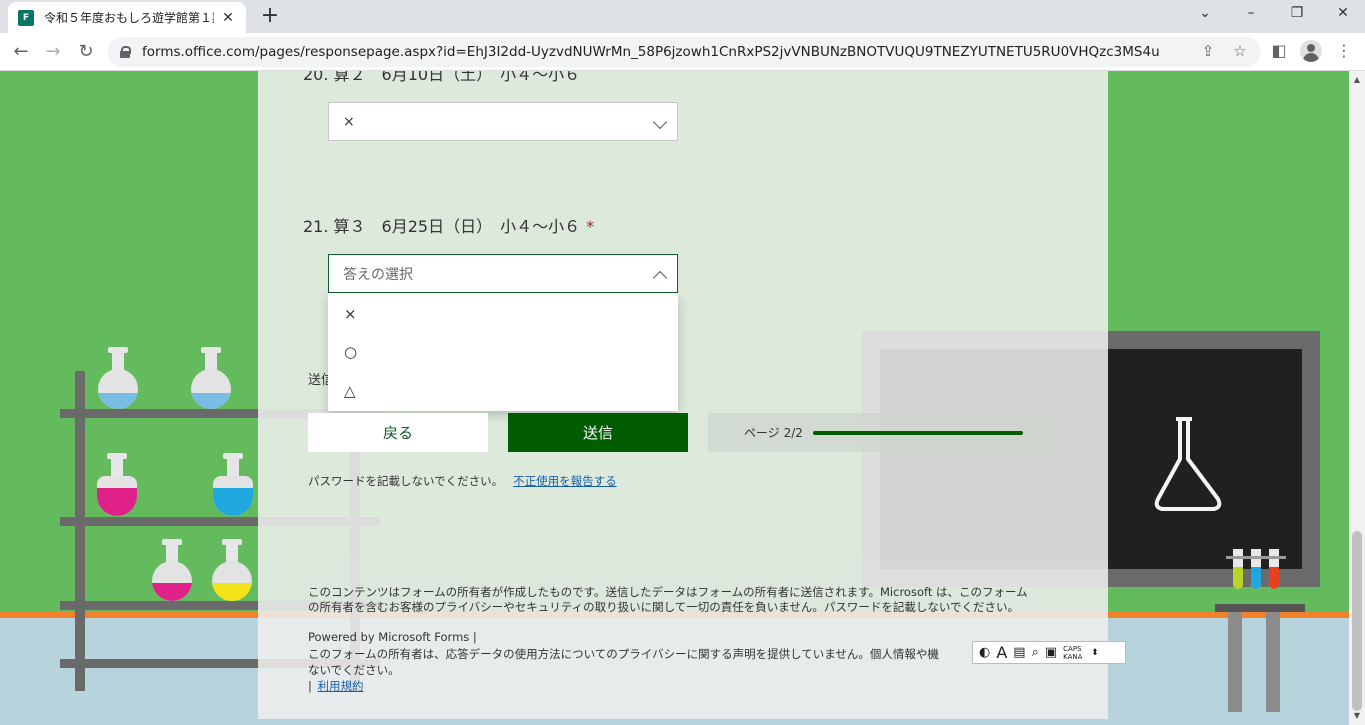 The image size is (1365, 725). What do you see at coordinates (1035, 652) in the screenshot?
I see `ime-tool-icon: ⌕` at bounding box center [1035, 652].